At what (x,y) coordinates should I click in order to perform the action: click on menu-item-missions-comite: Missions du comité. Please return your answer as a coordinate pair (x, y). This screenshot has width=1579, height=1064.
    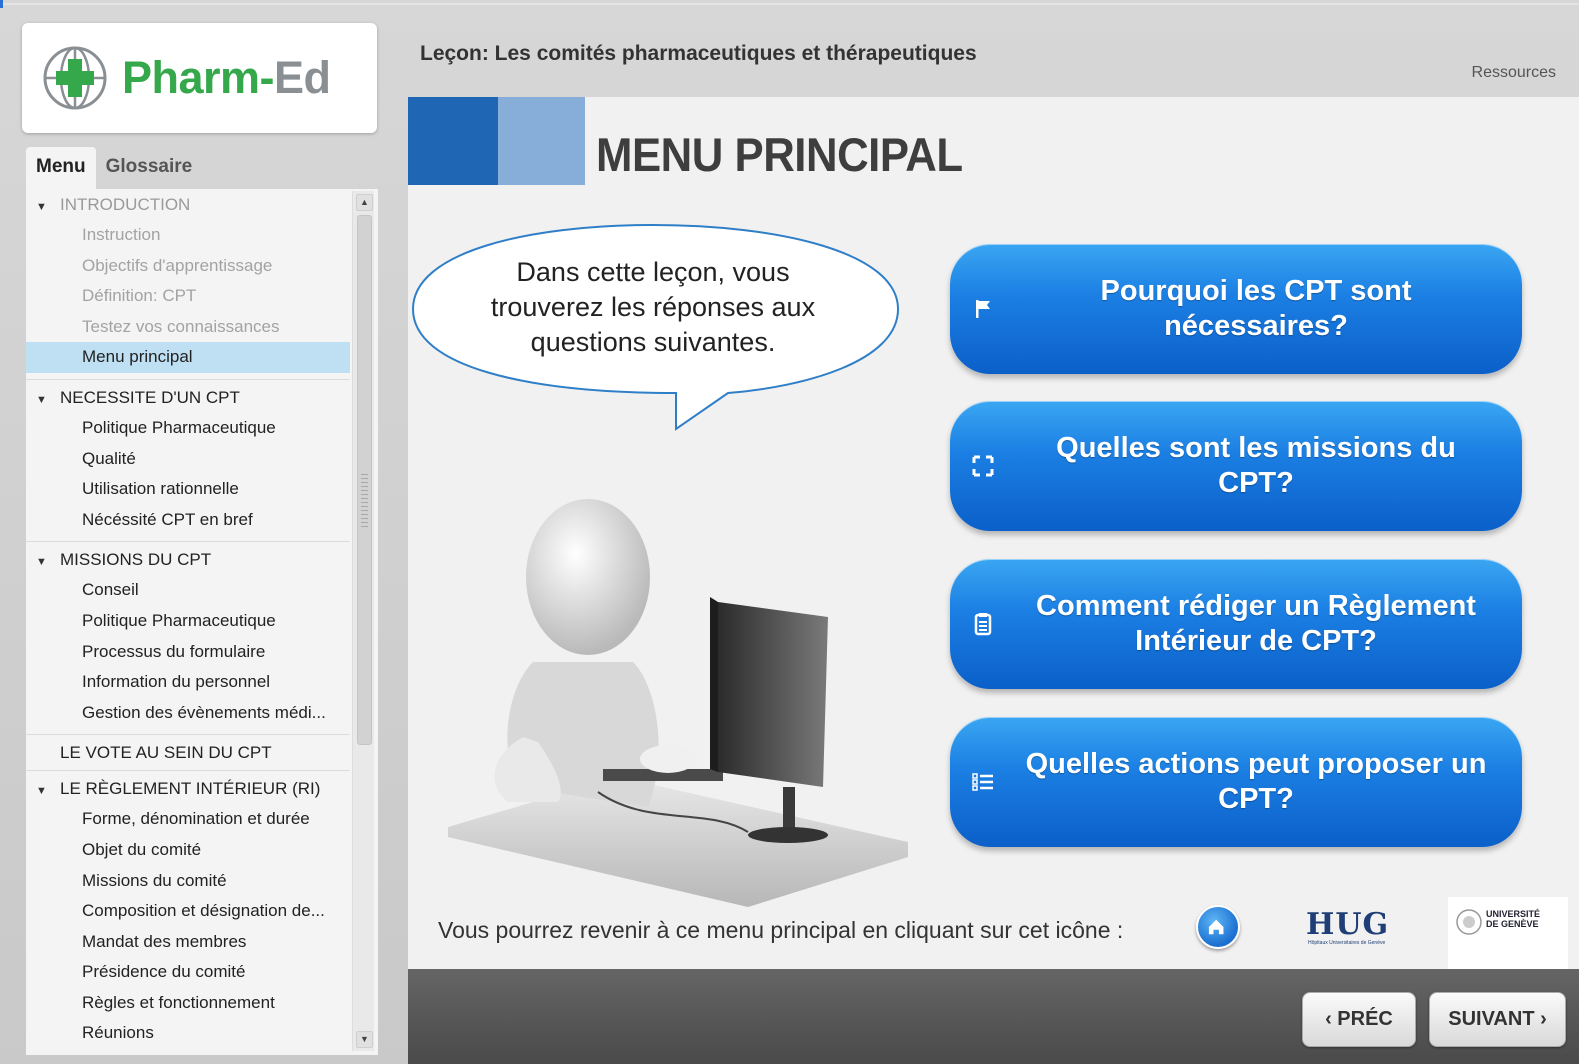
    Looking at the image, I should click on (188, 881).